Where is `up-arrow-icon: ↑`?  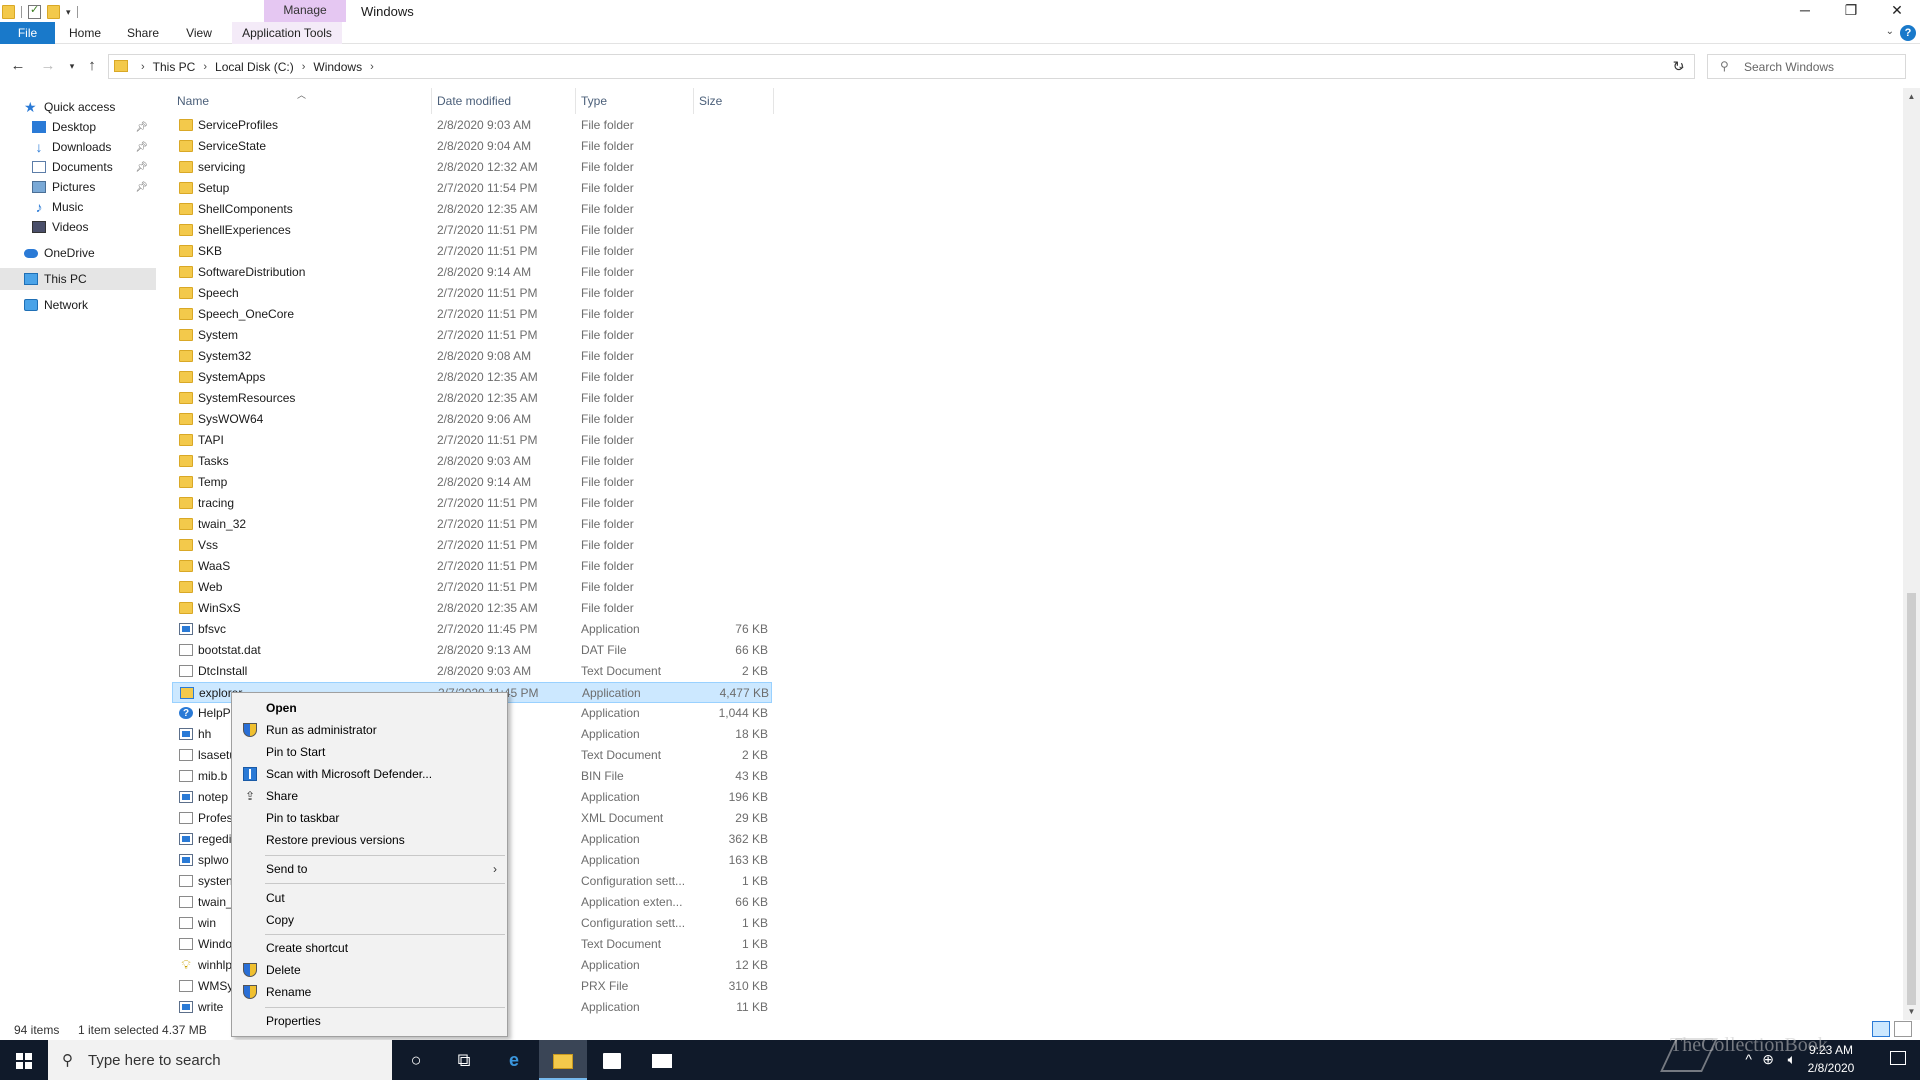 up-arrow-icon: ↑ is located at coordinates (92, 66).